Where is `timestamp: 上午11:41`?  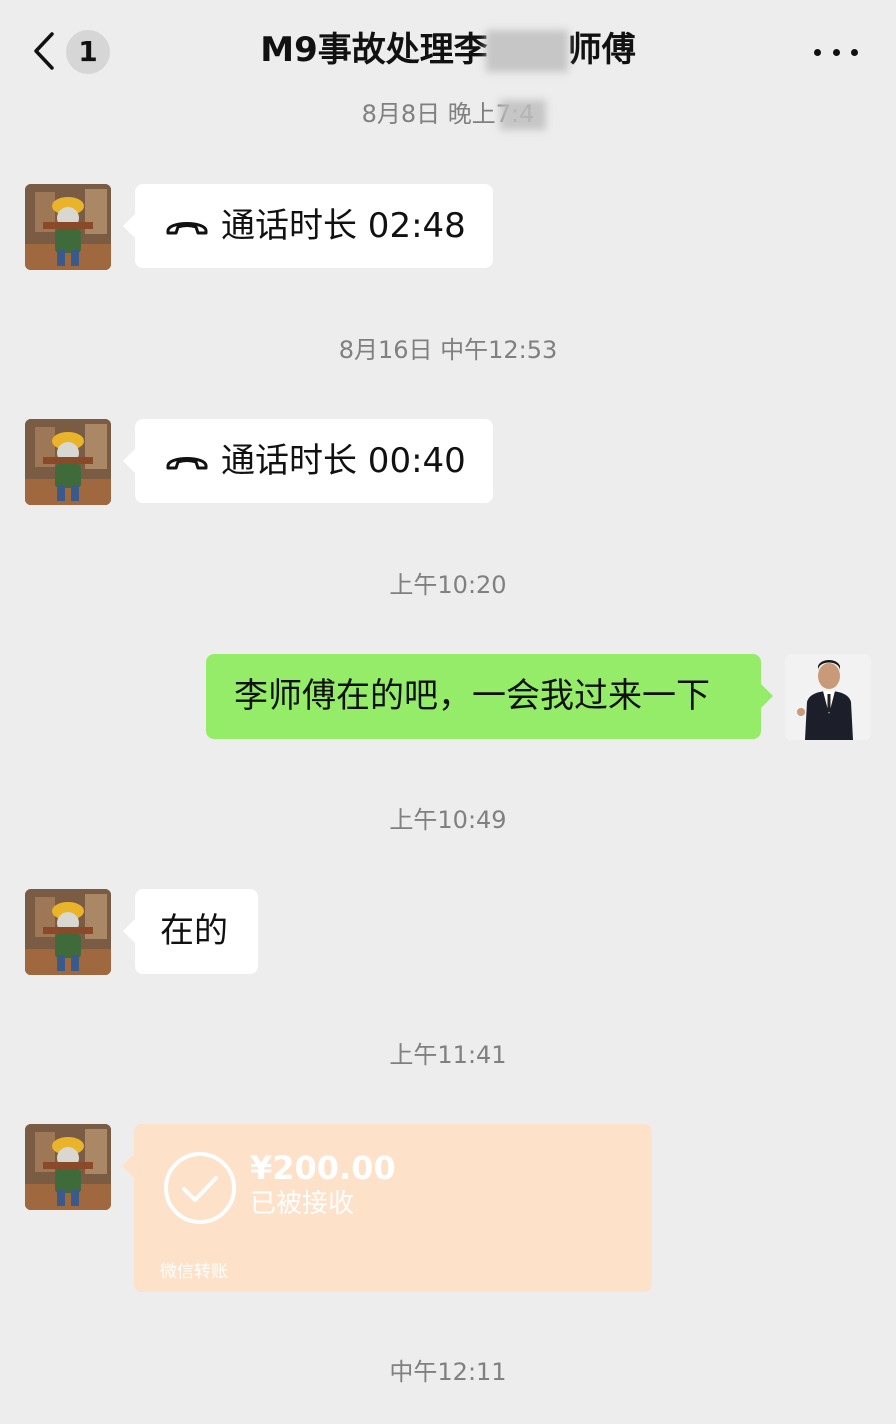
timestamp: 上午11:41 is located at coordinates (448, 1055).